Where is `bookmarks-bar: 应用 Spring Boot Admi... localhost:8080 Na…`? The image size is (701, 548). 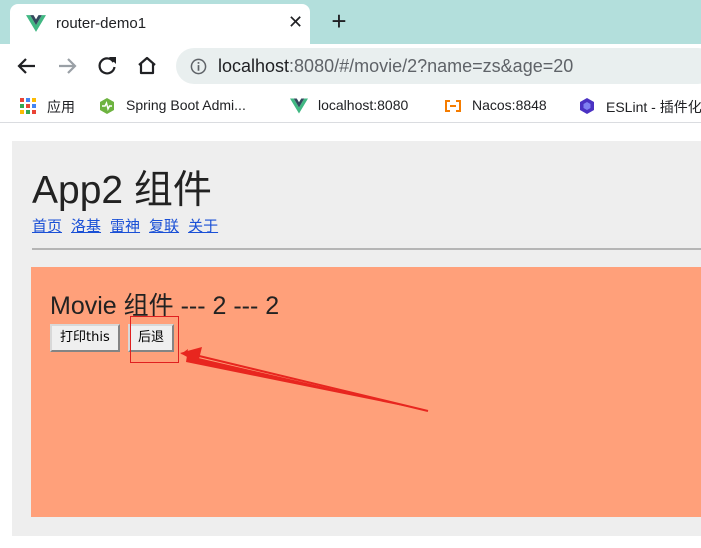 bookmarks-bar: 应用 Spring Boot Admi... localhost:8080 Na… is located at coordinates (350, 106).